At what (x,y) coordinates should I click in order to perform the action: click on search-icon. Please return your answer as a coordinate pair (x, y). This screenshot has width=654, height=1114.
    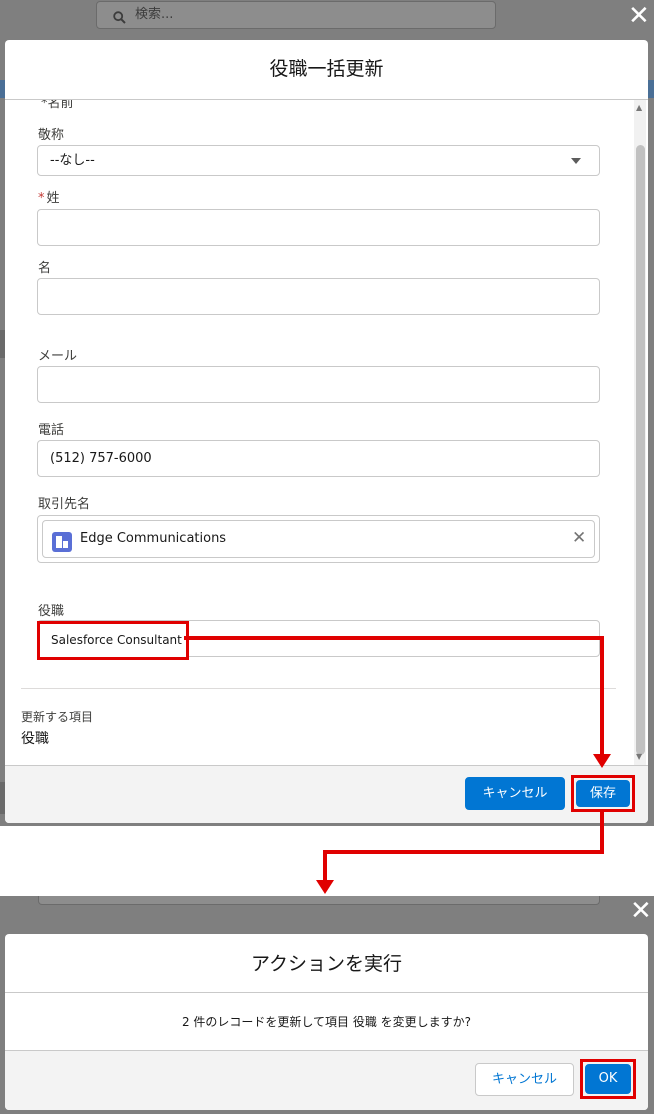
    Looking at the image, I should click on (119, 21).